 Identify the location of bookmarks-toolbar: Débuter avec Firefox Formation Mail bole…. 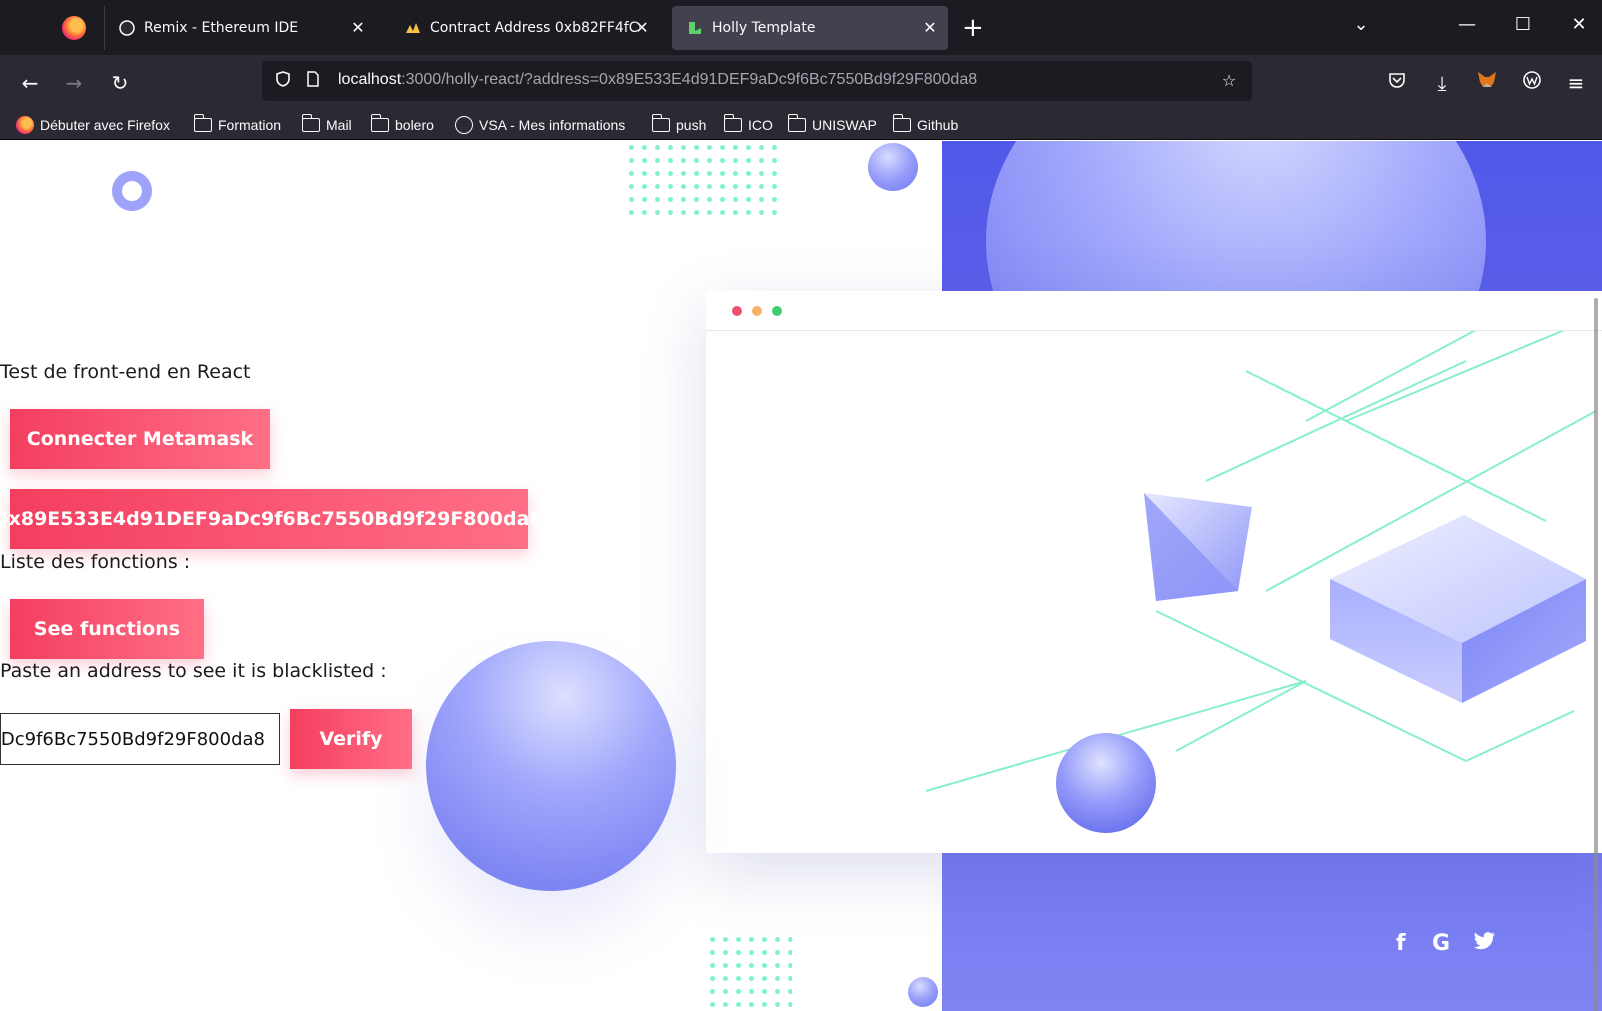
(801, 125).